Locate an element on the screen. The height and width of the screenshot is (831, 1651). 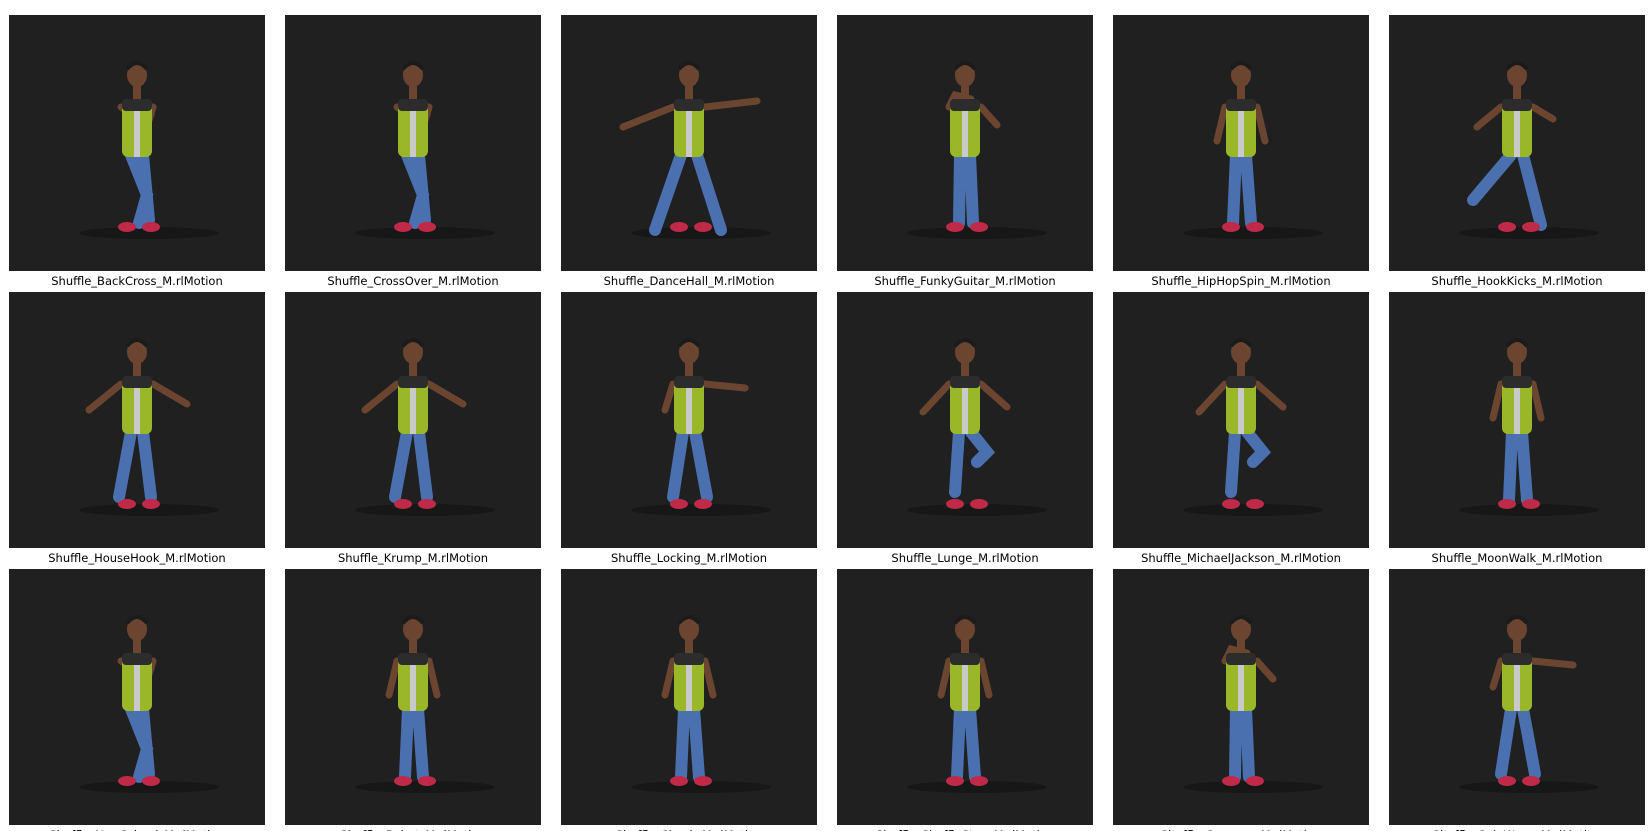
motion-file-item: Shuffle_Sorcerer_M.rlMotion is located at coordinates (1241, 700).